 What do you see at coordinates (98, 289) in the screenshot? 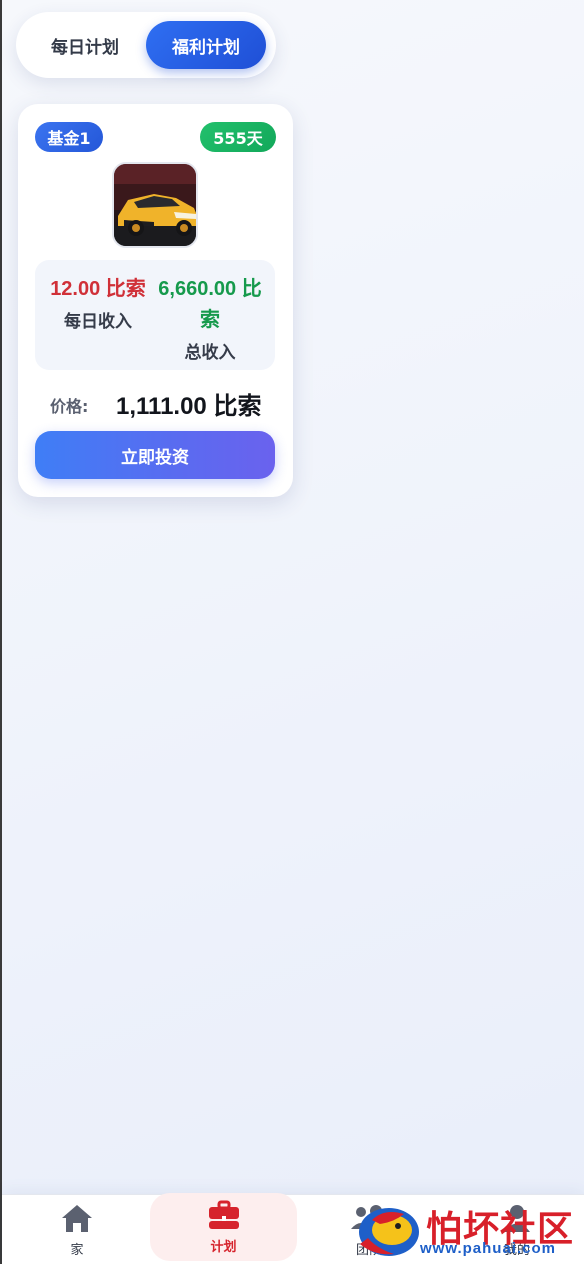
I see `daily-income-value: 12.00 比索` at bounding box center [98, 289].